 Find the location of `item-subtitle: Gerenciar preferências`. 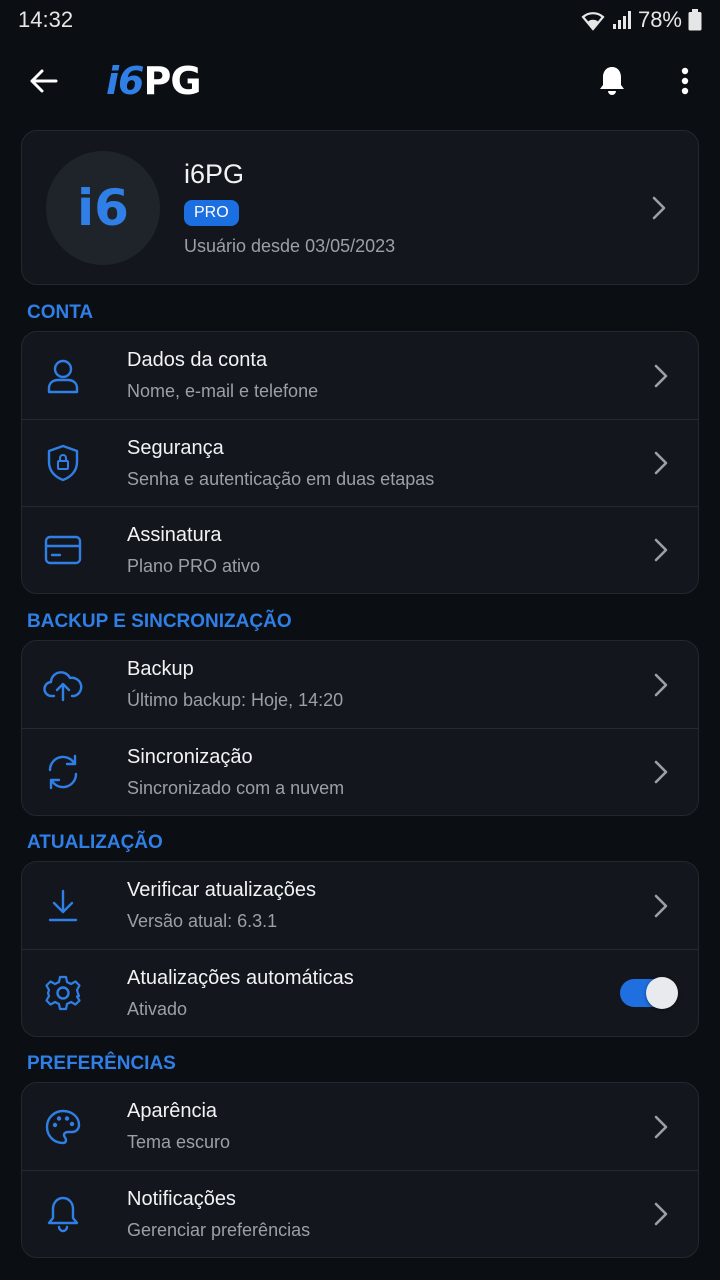

item-subtitle: Gerenciar preferências is located at coordinates (219, 1229).